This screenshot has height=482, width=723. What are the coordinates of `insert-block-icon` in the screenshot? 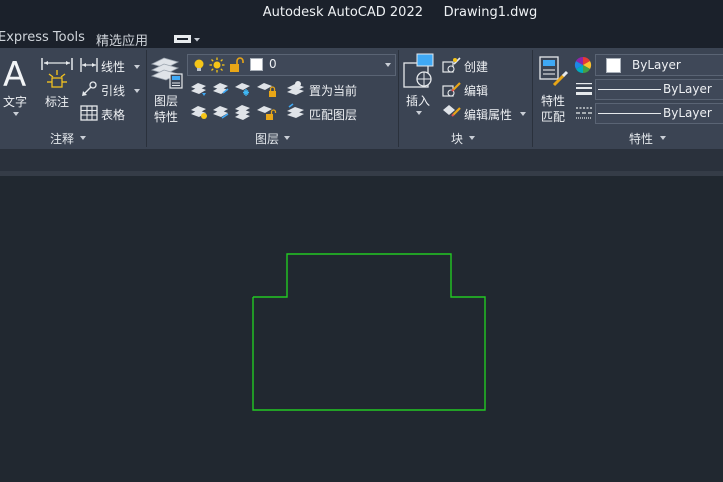 It's located at (419, 71).